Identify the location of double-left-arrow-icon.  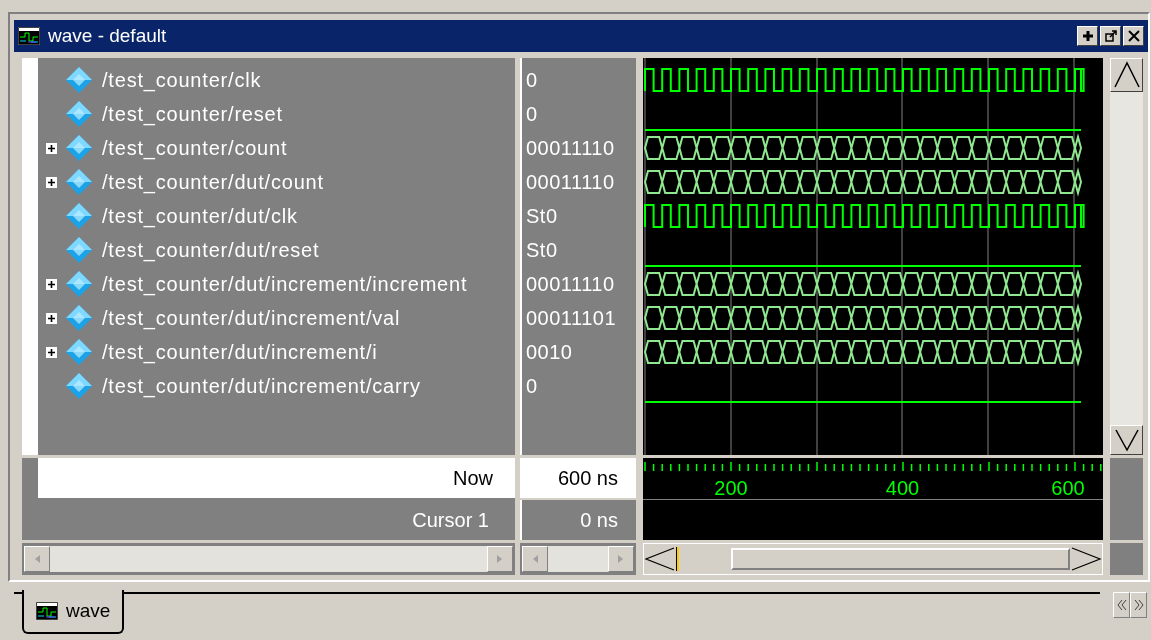
(1121, 605).